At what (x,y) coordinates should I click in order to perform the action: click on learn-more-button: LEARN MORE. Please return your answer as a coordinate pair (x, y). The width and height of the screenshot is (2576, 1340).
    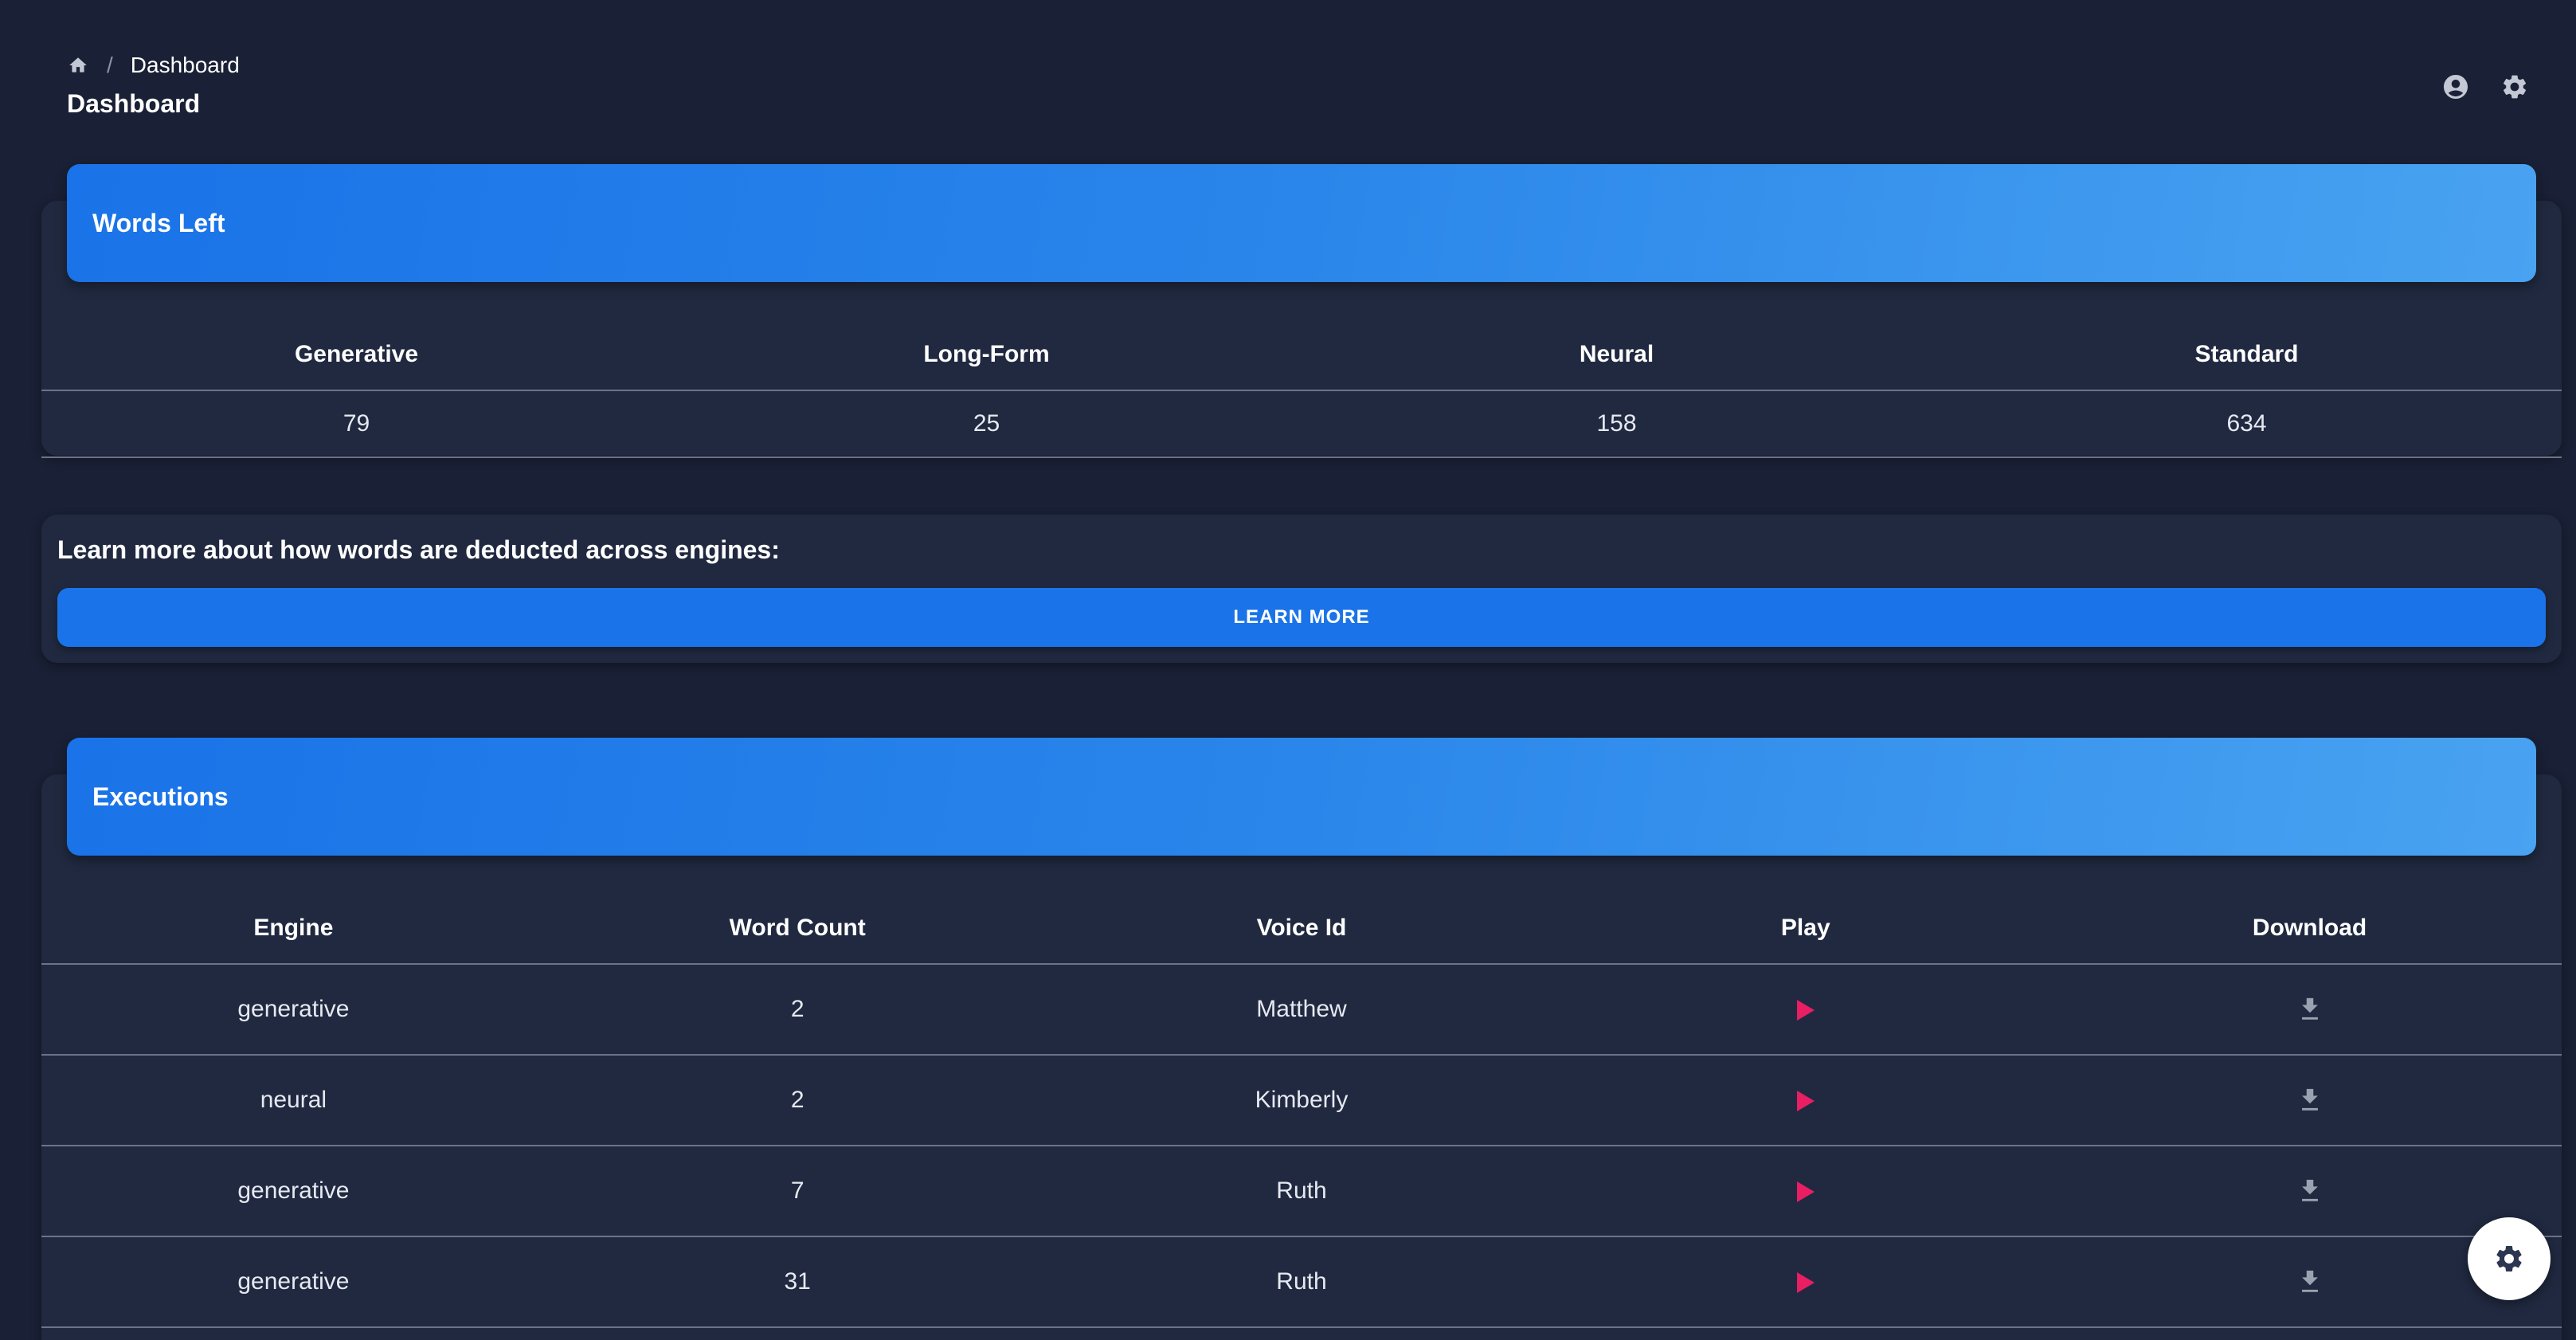
    Looking at the image, I should click on (1301, 617).